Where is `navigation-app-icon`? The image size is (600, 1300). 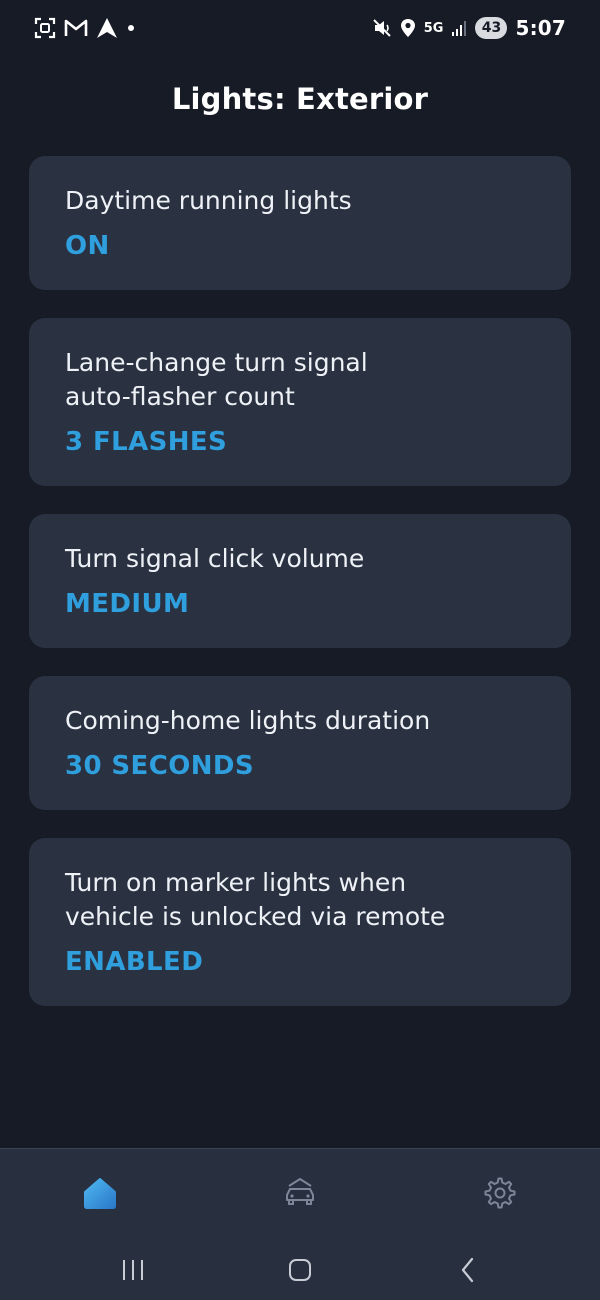 navigation-app-icon is located at coordinates (107, 28).